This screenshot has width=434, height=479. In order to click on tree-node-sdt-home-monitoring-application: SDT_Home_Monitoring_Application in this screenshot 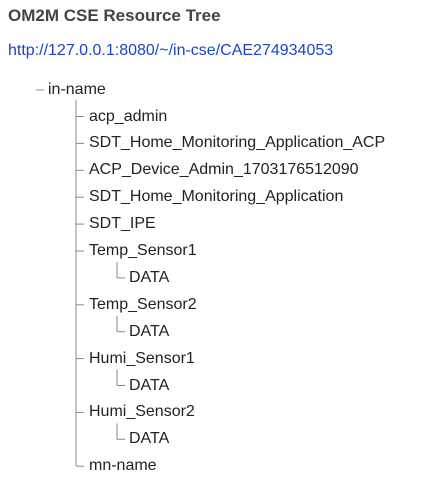, I will do `click(216, 197)`.